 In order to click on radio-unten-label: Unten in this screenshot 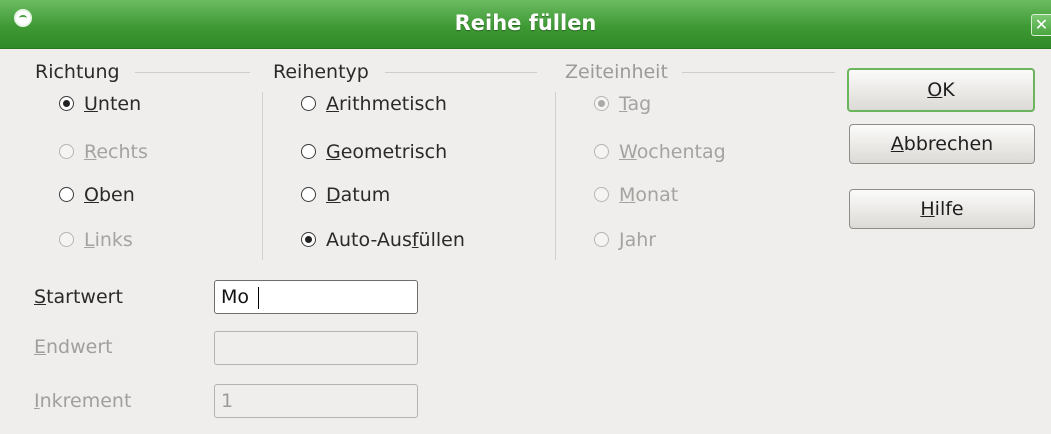, I will do `click(113, 104)`.